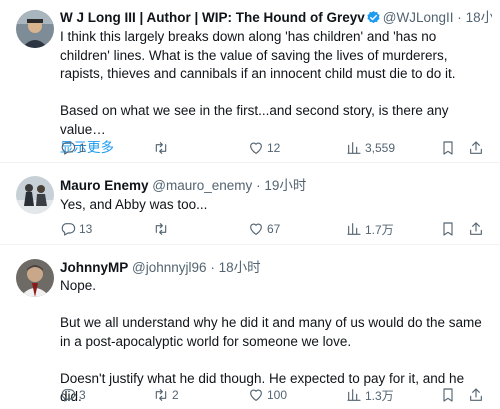 The height and width of the screenshot is (409, 500). I want to click on reply-button: 1, so click(73, 148).